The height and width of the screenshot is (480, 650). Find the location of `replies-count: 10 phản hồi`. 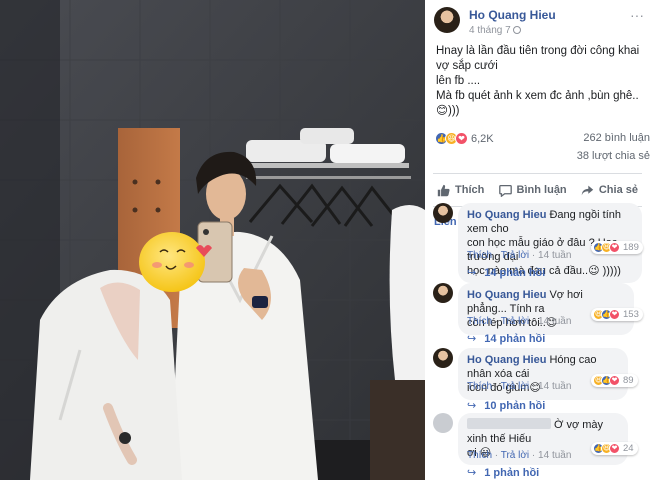

replies-count: 10 phản hồi is located at coordinates (515, 405).